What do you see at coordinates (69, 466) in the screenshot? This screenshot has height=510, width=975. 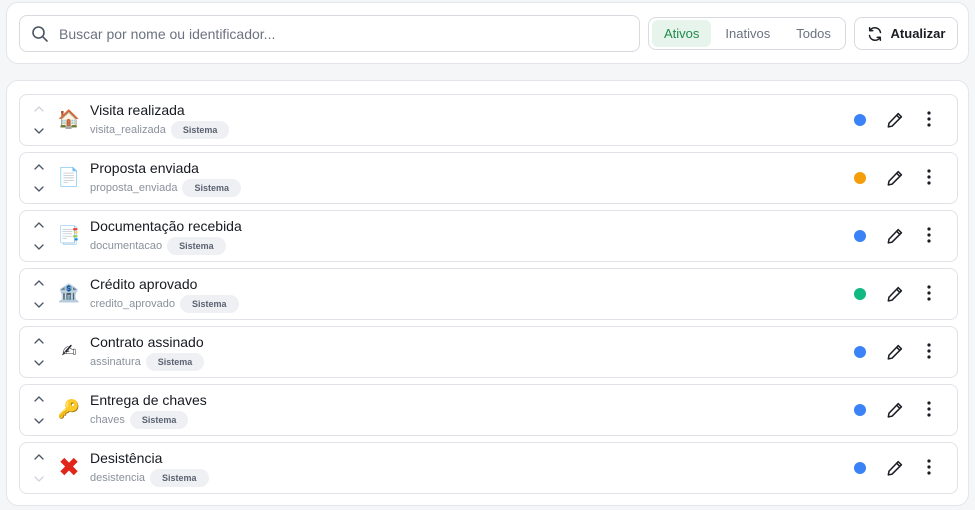 I see `cross-mark-icon: ✖` at bounding box center [69, 466].